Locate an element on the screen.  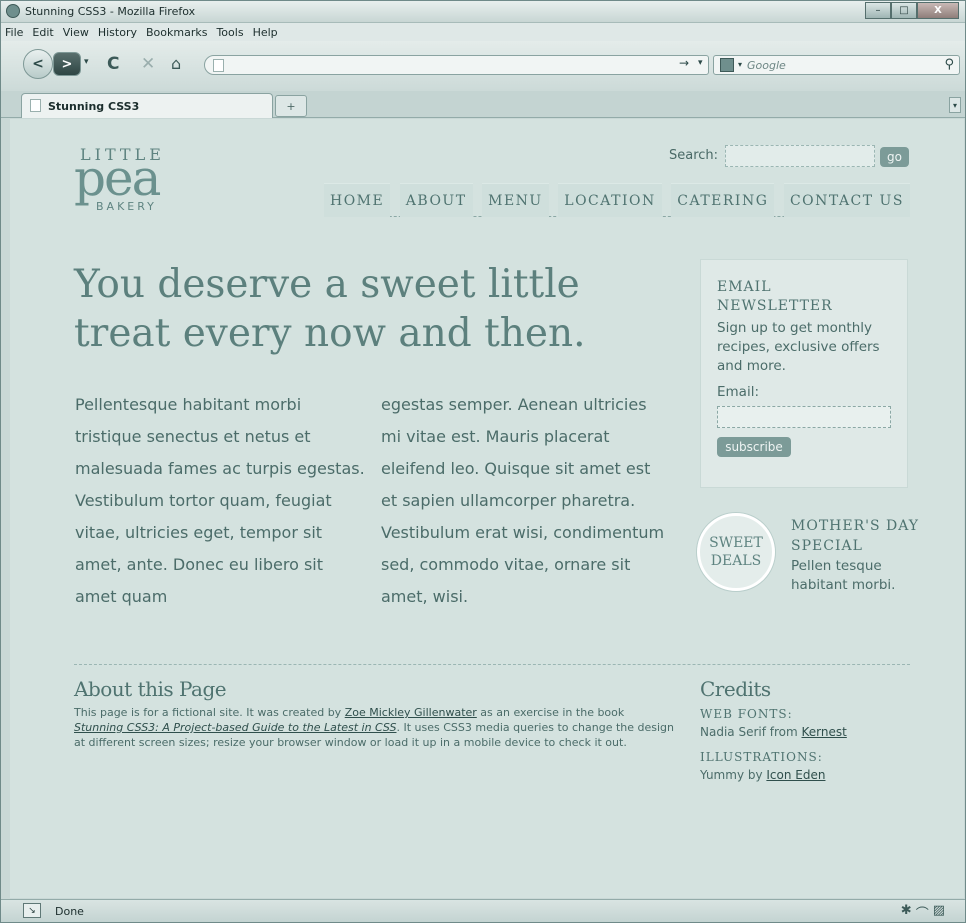
stop-icon: ✕ is located at coordinates (148, 64).